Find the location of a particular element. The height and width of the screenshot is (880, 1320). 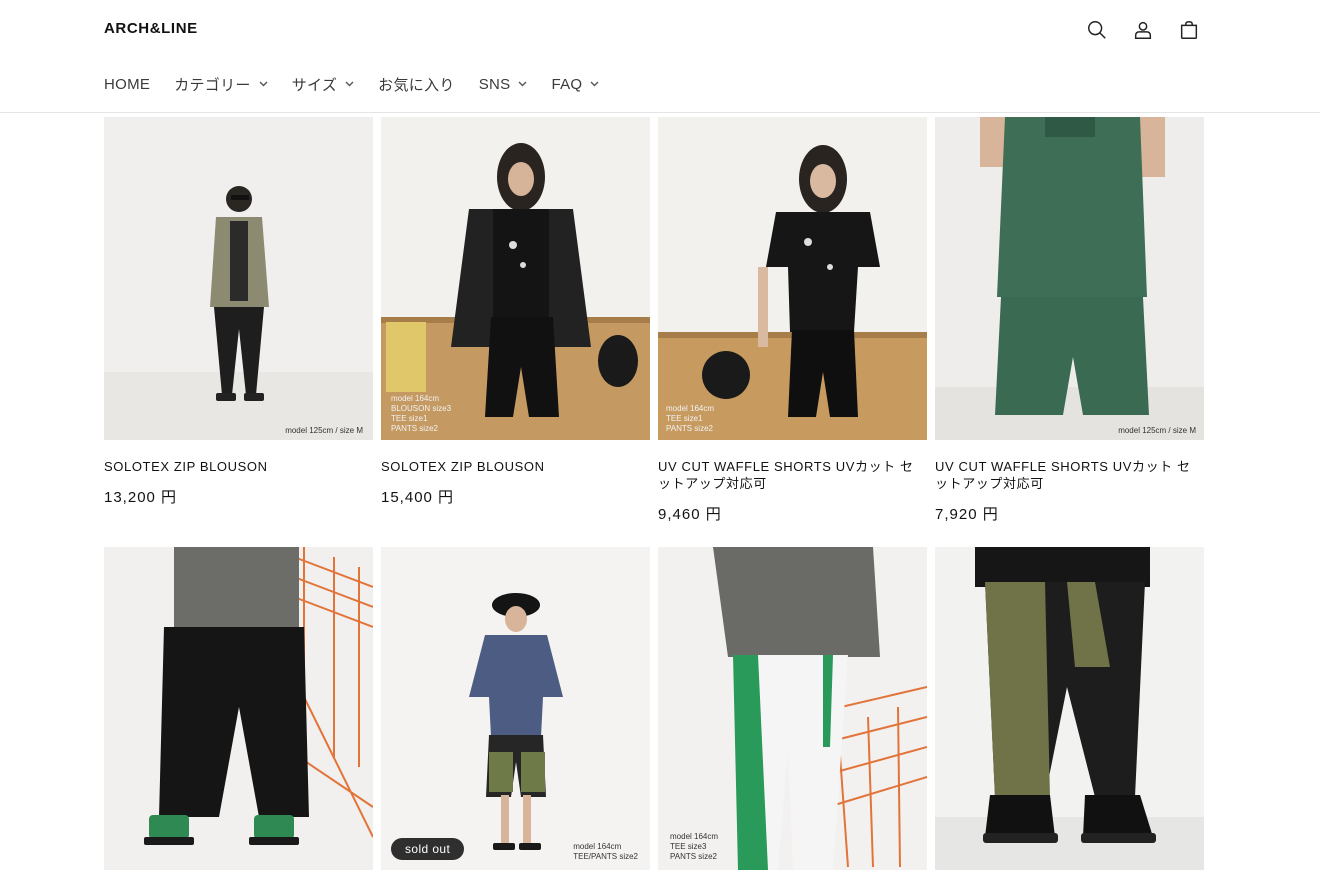

main-nav: HOME カテゴリー サイズ お気に入り SNS FAQ is located at coordinates (363, 84).